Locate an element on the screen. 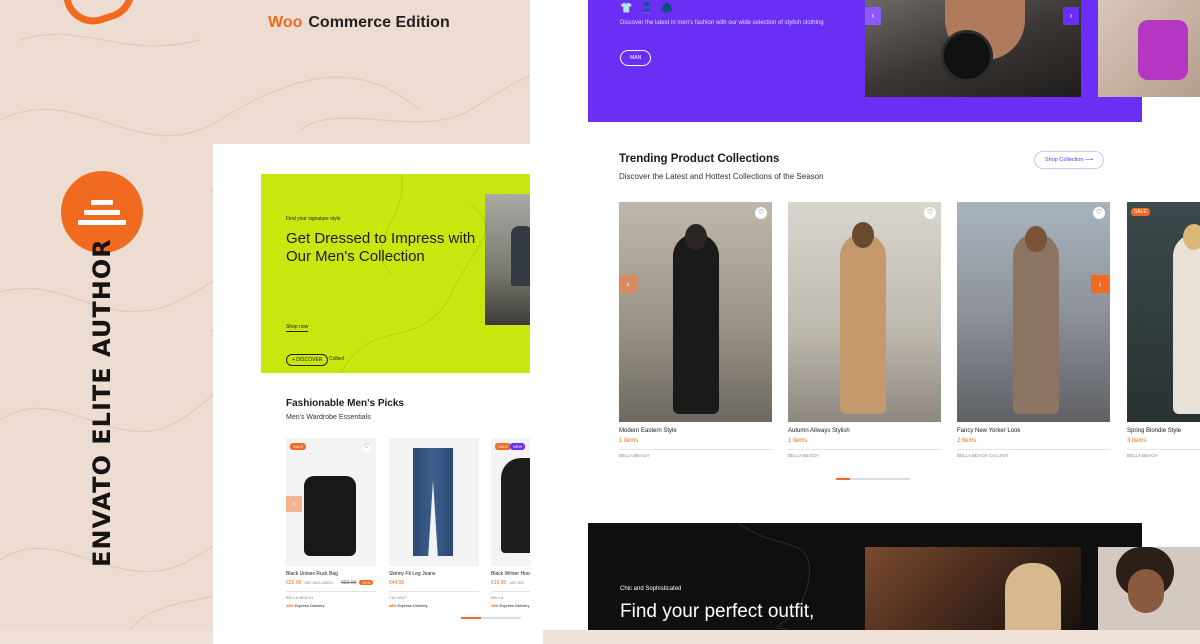 Image resolution: width=1200 pixels, height=644 pixels. product-price: €22.00 VAT INCLUDED €32.00 -31% is located at coordinates (331, 583).